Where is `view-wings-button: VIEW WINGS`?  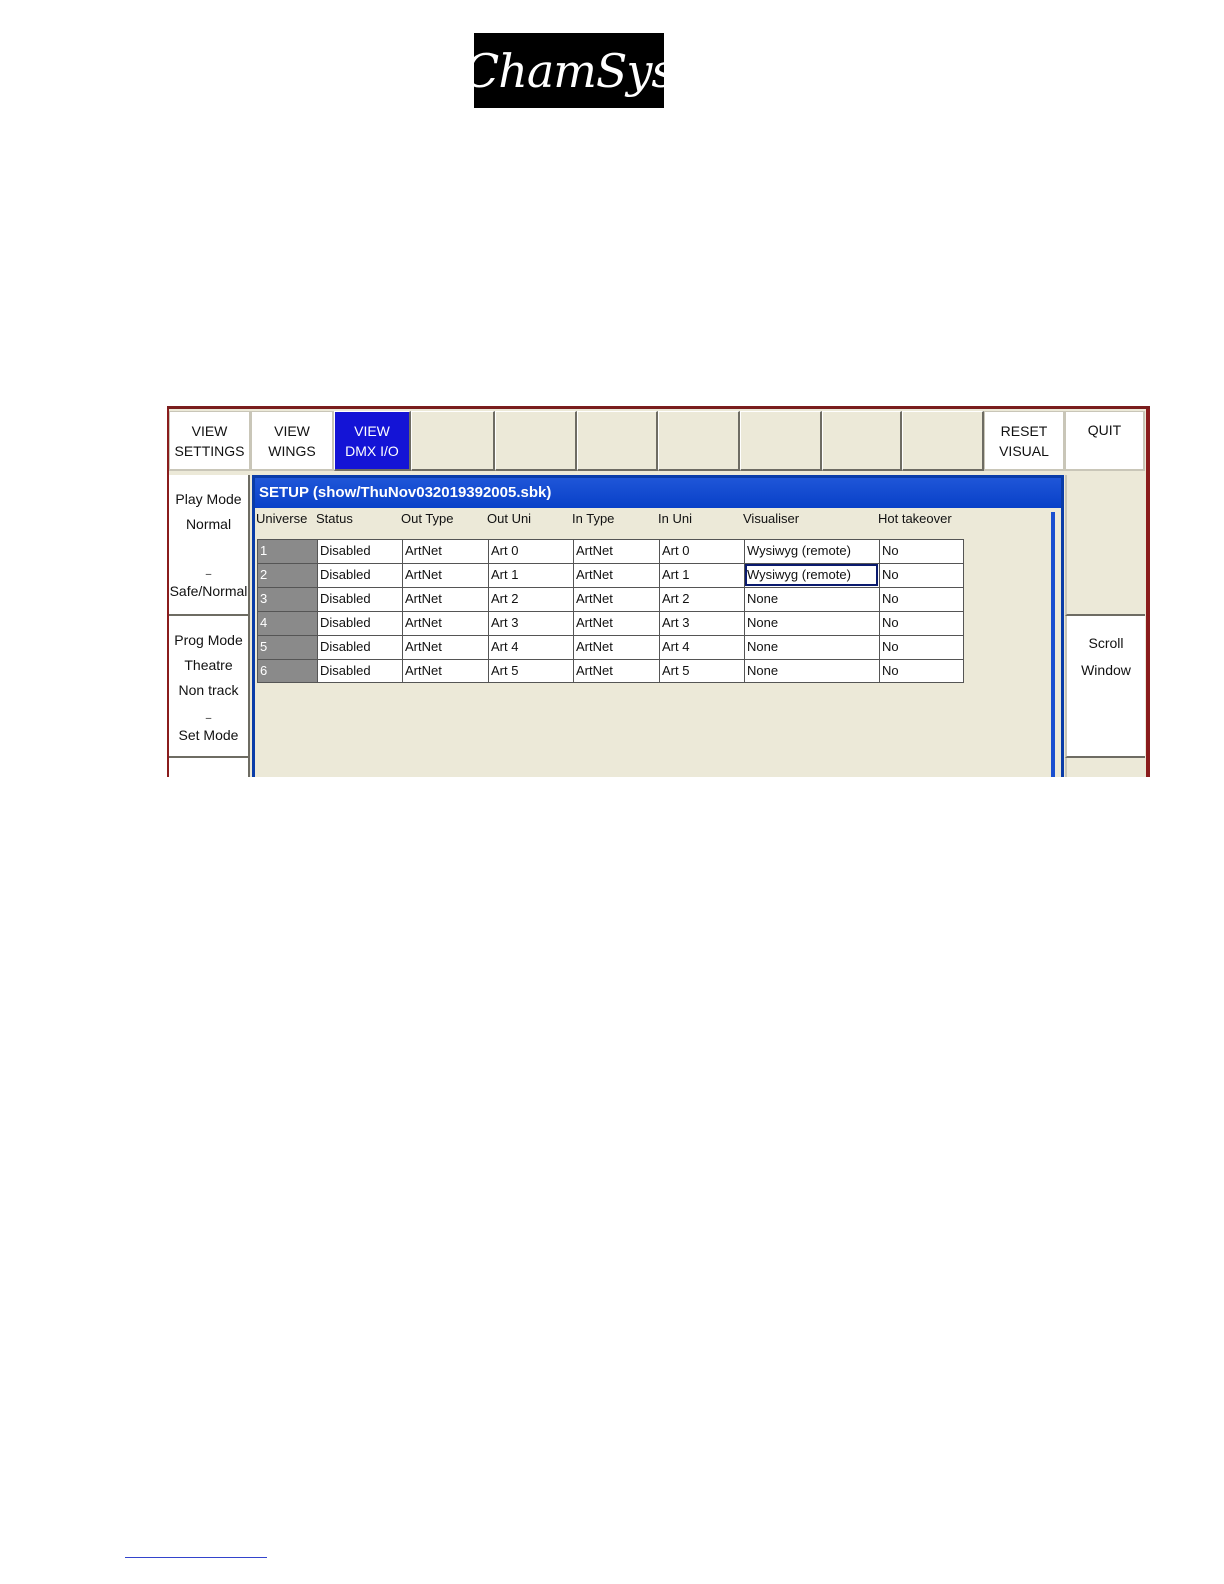 view-wings-button: VIEW WINGS is located at coordinates (292, 441).